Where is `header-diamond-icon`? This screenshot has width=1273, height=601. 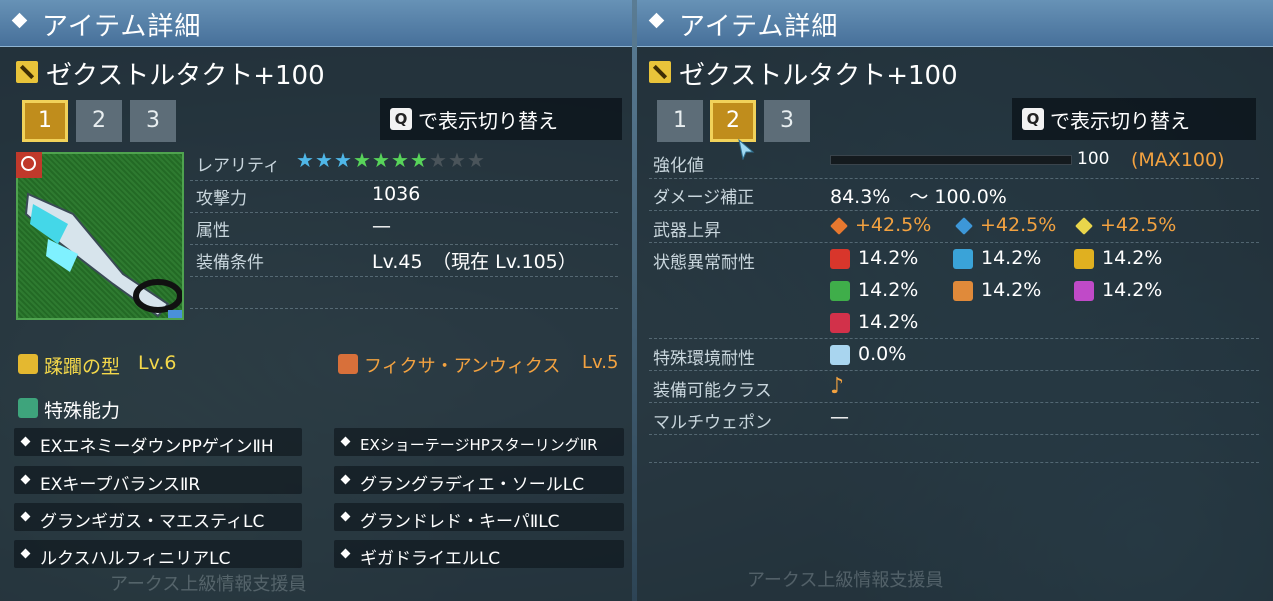 header-diamond-icon is located at coordinates (656, 20).